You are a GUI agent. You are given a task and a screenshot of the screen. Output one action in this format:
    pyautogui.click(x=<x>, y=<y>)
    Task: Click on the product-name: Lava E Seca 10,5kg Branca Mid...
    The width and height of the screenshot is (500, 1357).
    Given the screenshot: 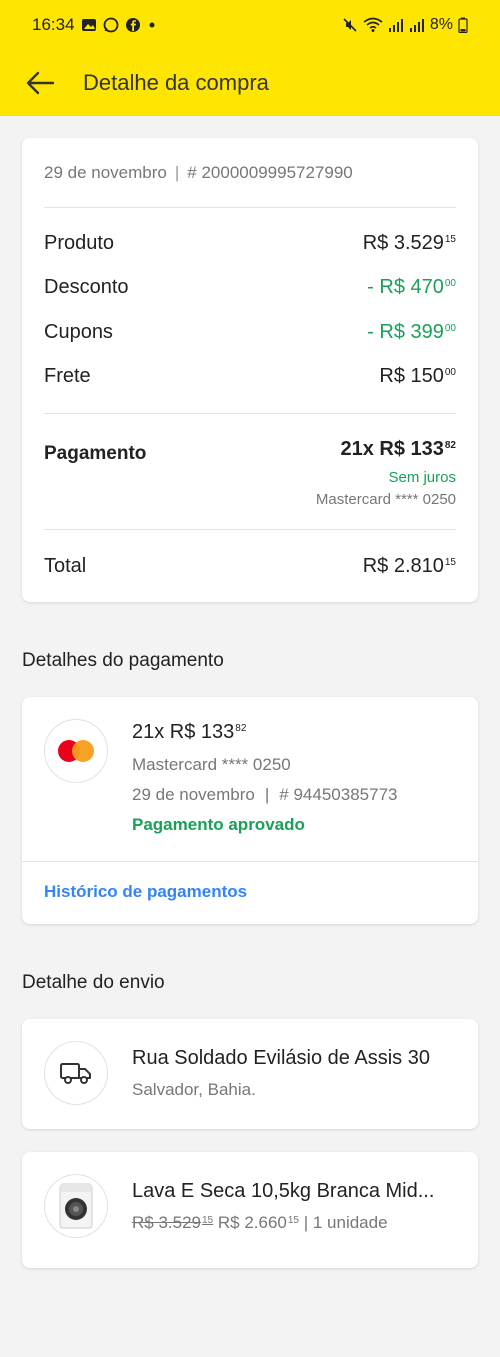 What is the action you would take?
    pyautogui.click(x=283, y=1191)
    